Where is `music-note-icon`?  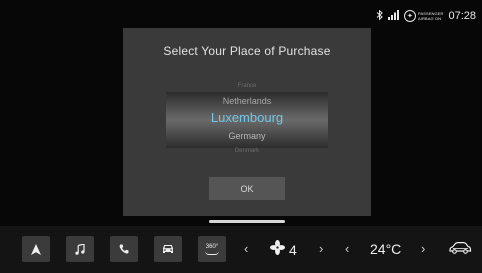 music-note-icon is located at coordinates (80, 249).